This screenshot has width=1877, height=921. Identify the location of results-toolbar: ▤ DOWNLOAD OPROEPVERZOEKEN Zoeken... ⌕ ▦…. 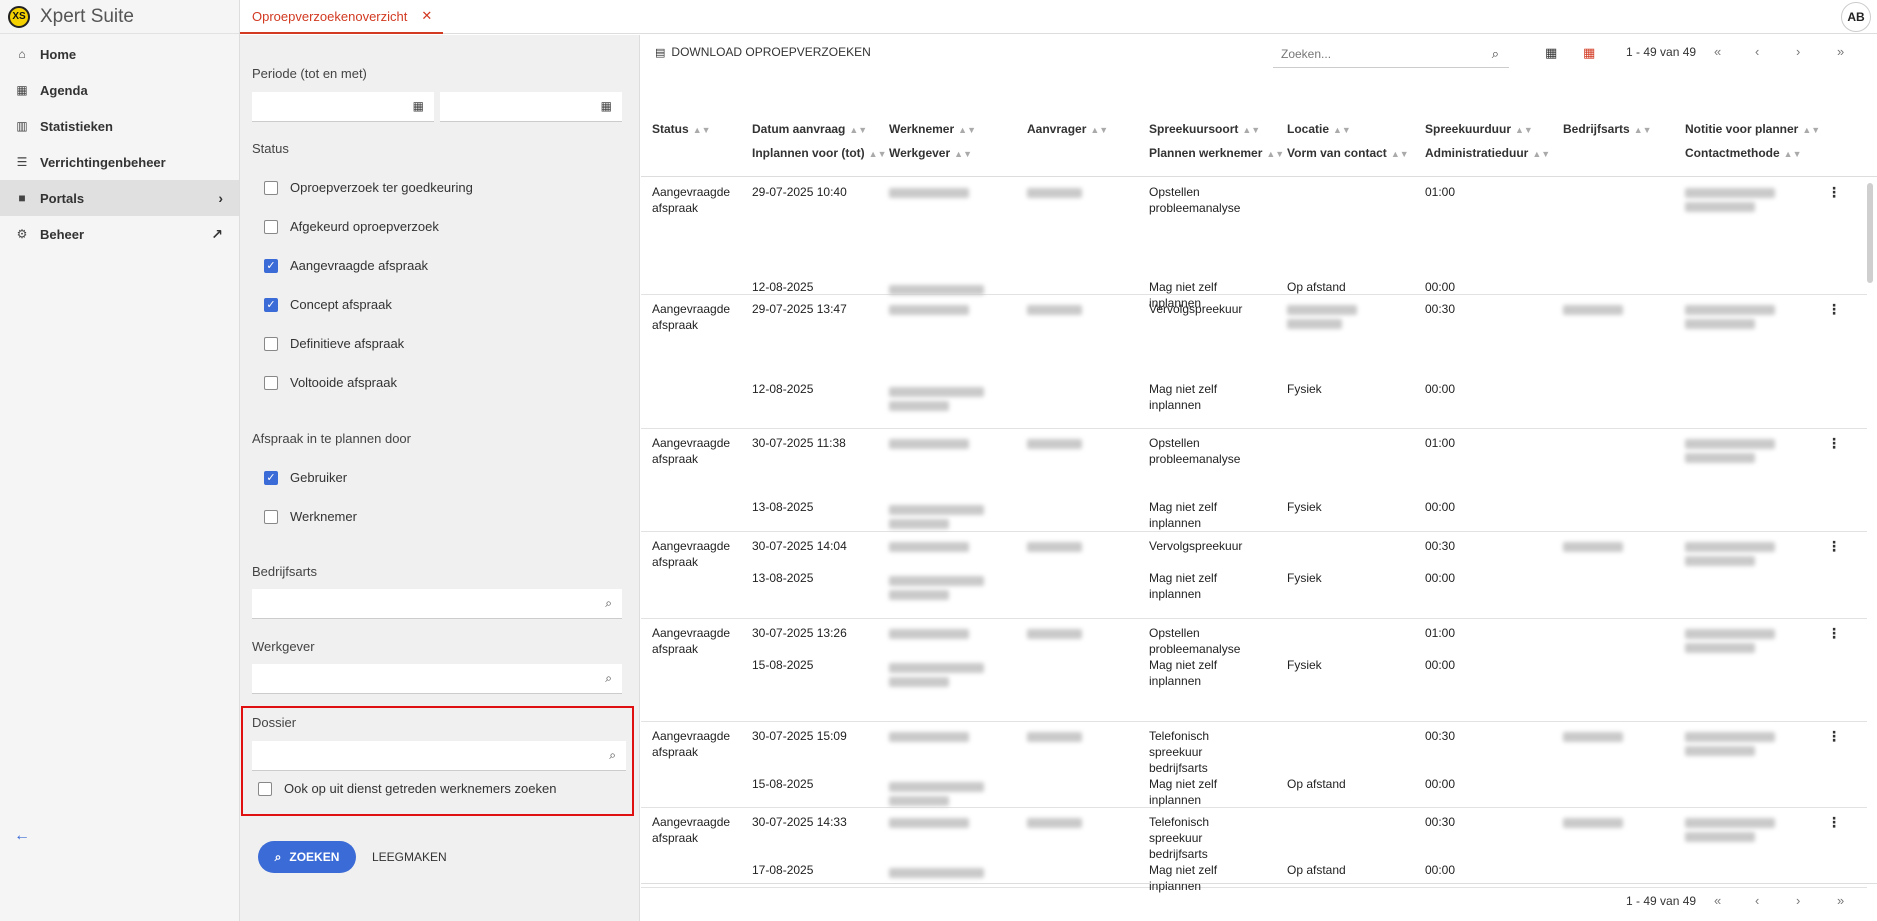
(1259, 52).